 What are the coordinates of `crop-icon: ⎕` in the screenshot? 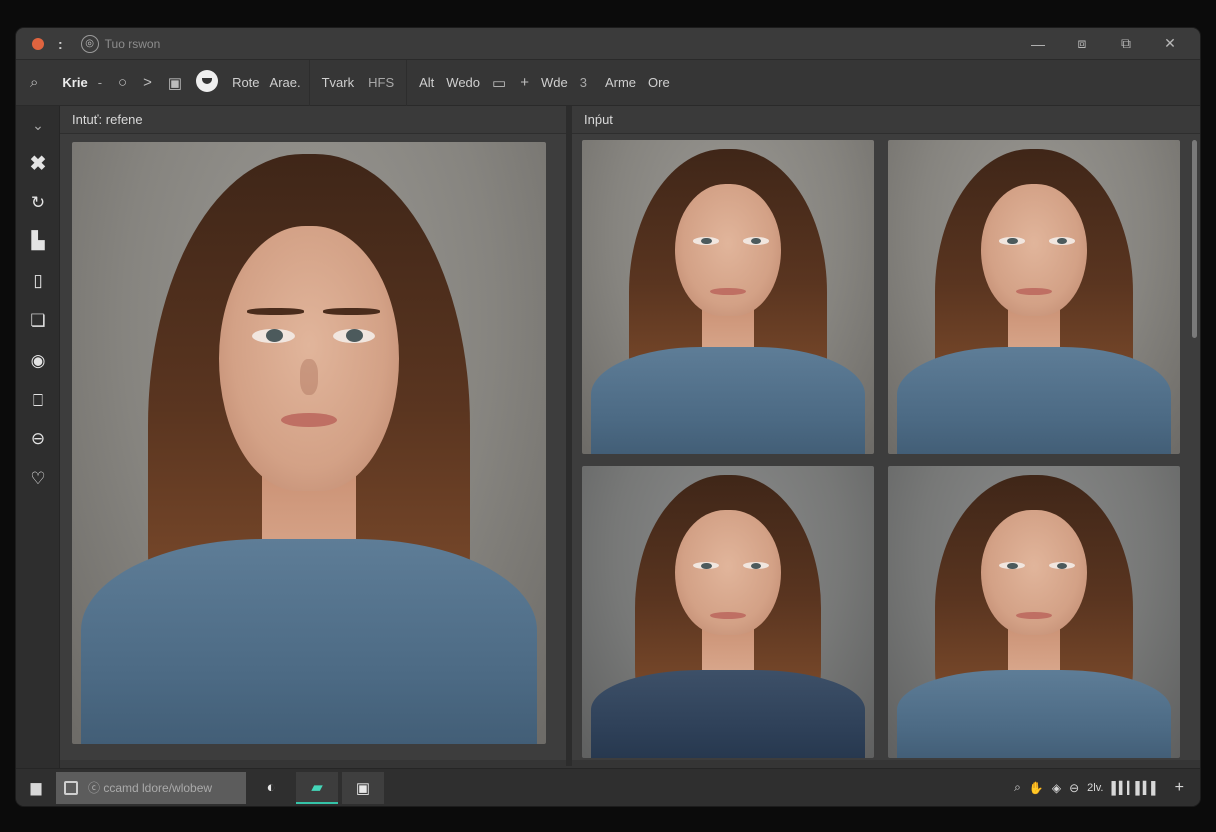 It's located at (38, 401).